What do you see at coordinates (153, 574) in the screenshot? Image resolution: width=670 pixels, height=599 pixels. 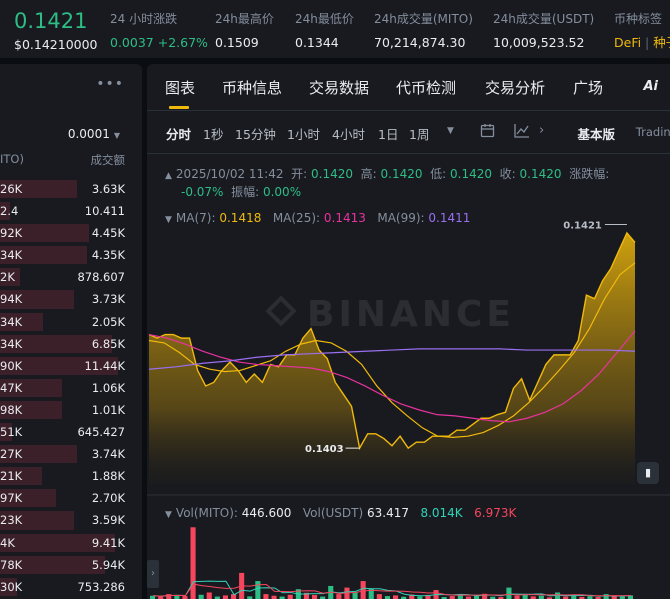 I see `scroll-left-icon: ›` at bounding box center [153, 574].